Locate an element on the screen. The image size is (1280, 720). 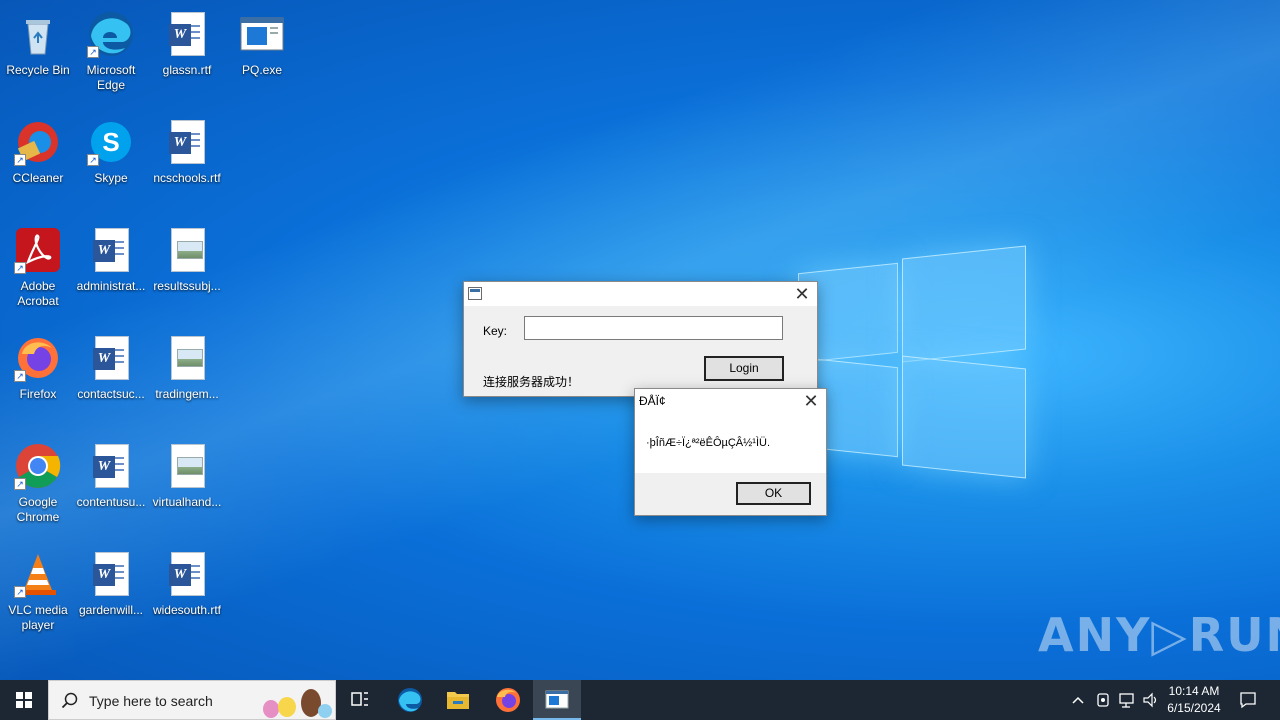
desktop-icon-glassn: W glassn.rtf is located at coordinates (187, 41).